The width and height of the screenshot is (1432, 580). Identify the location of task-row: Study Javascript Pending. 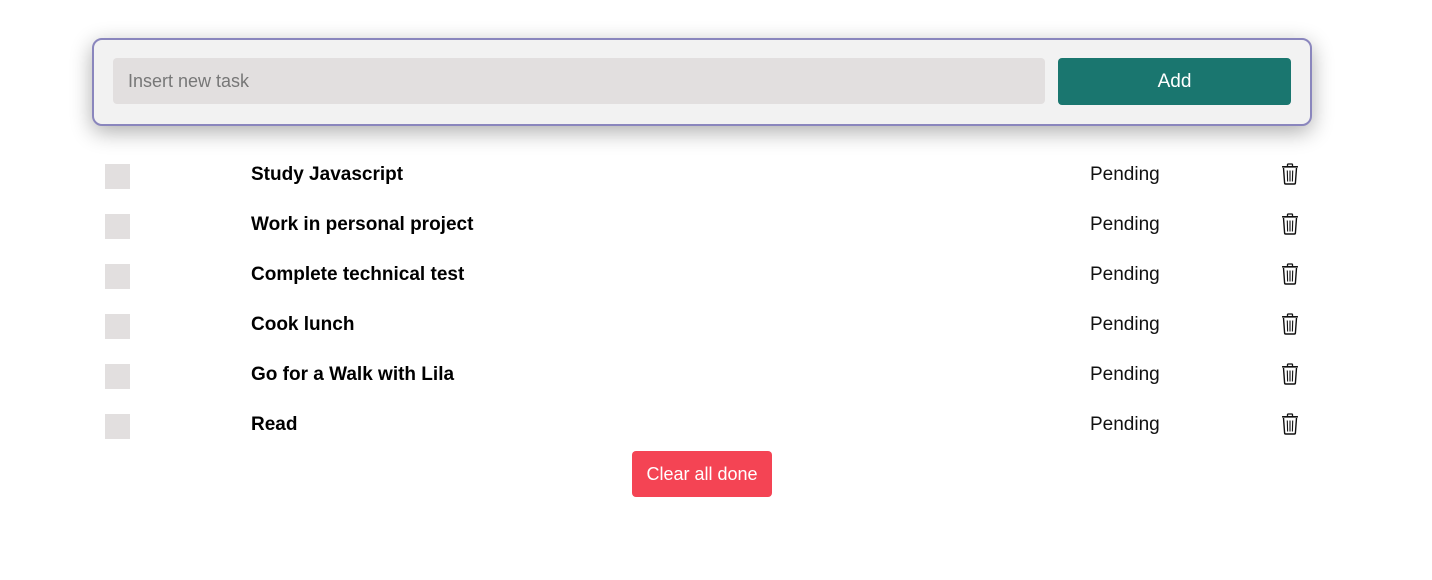
(716, 175).